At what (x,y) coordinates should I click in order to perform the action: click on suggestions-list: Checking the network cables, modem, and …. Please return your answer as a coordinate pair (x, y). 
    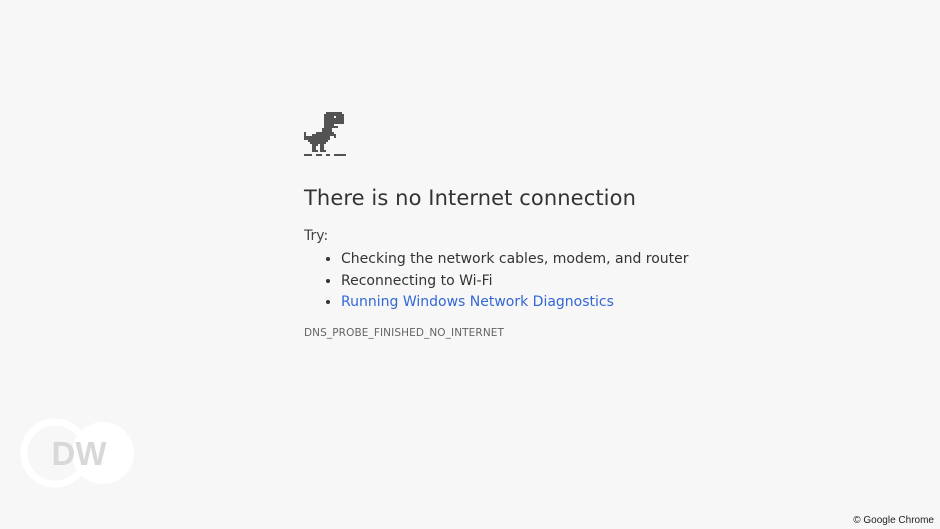
    Looking at the image, I should click on (584, 281).